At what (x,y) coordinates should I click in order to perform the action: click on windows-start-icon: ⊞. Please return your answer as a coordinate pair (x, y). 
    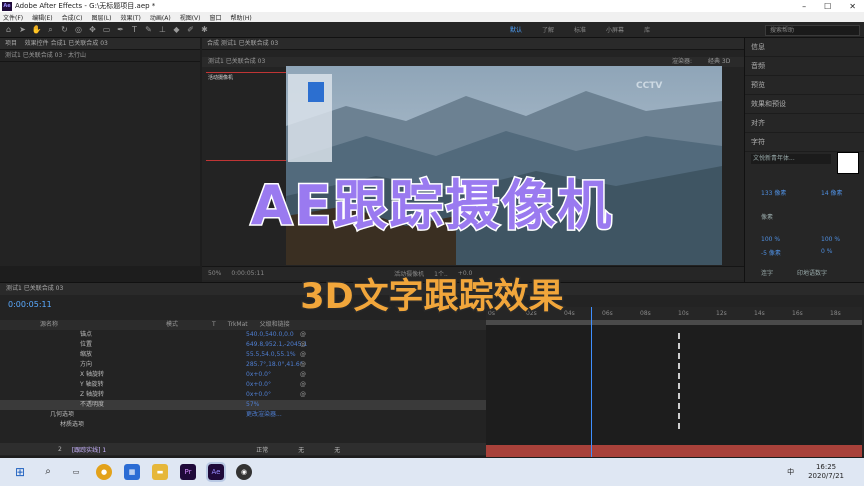
    Looking at the image, I should click on (20, 472).